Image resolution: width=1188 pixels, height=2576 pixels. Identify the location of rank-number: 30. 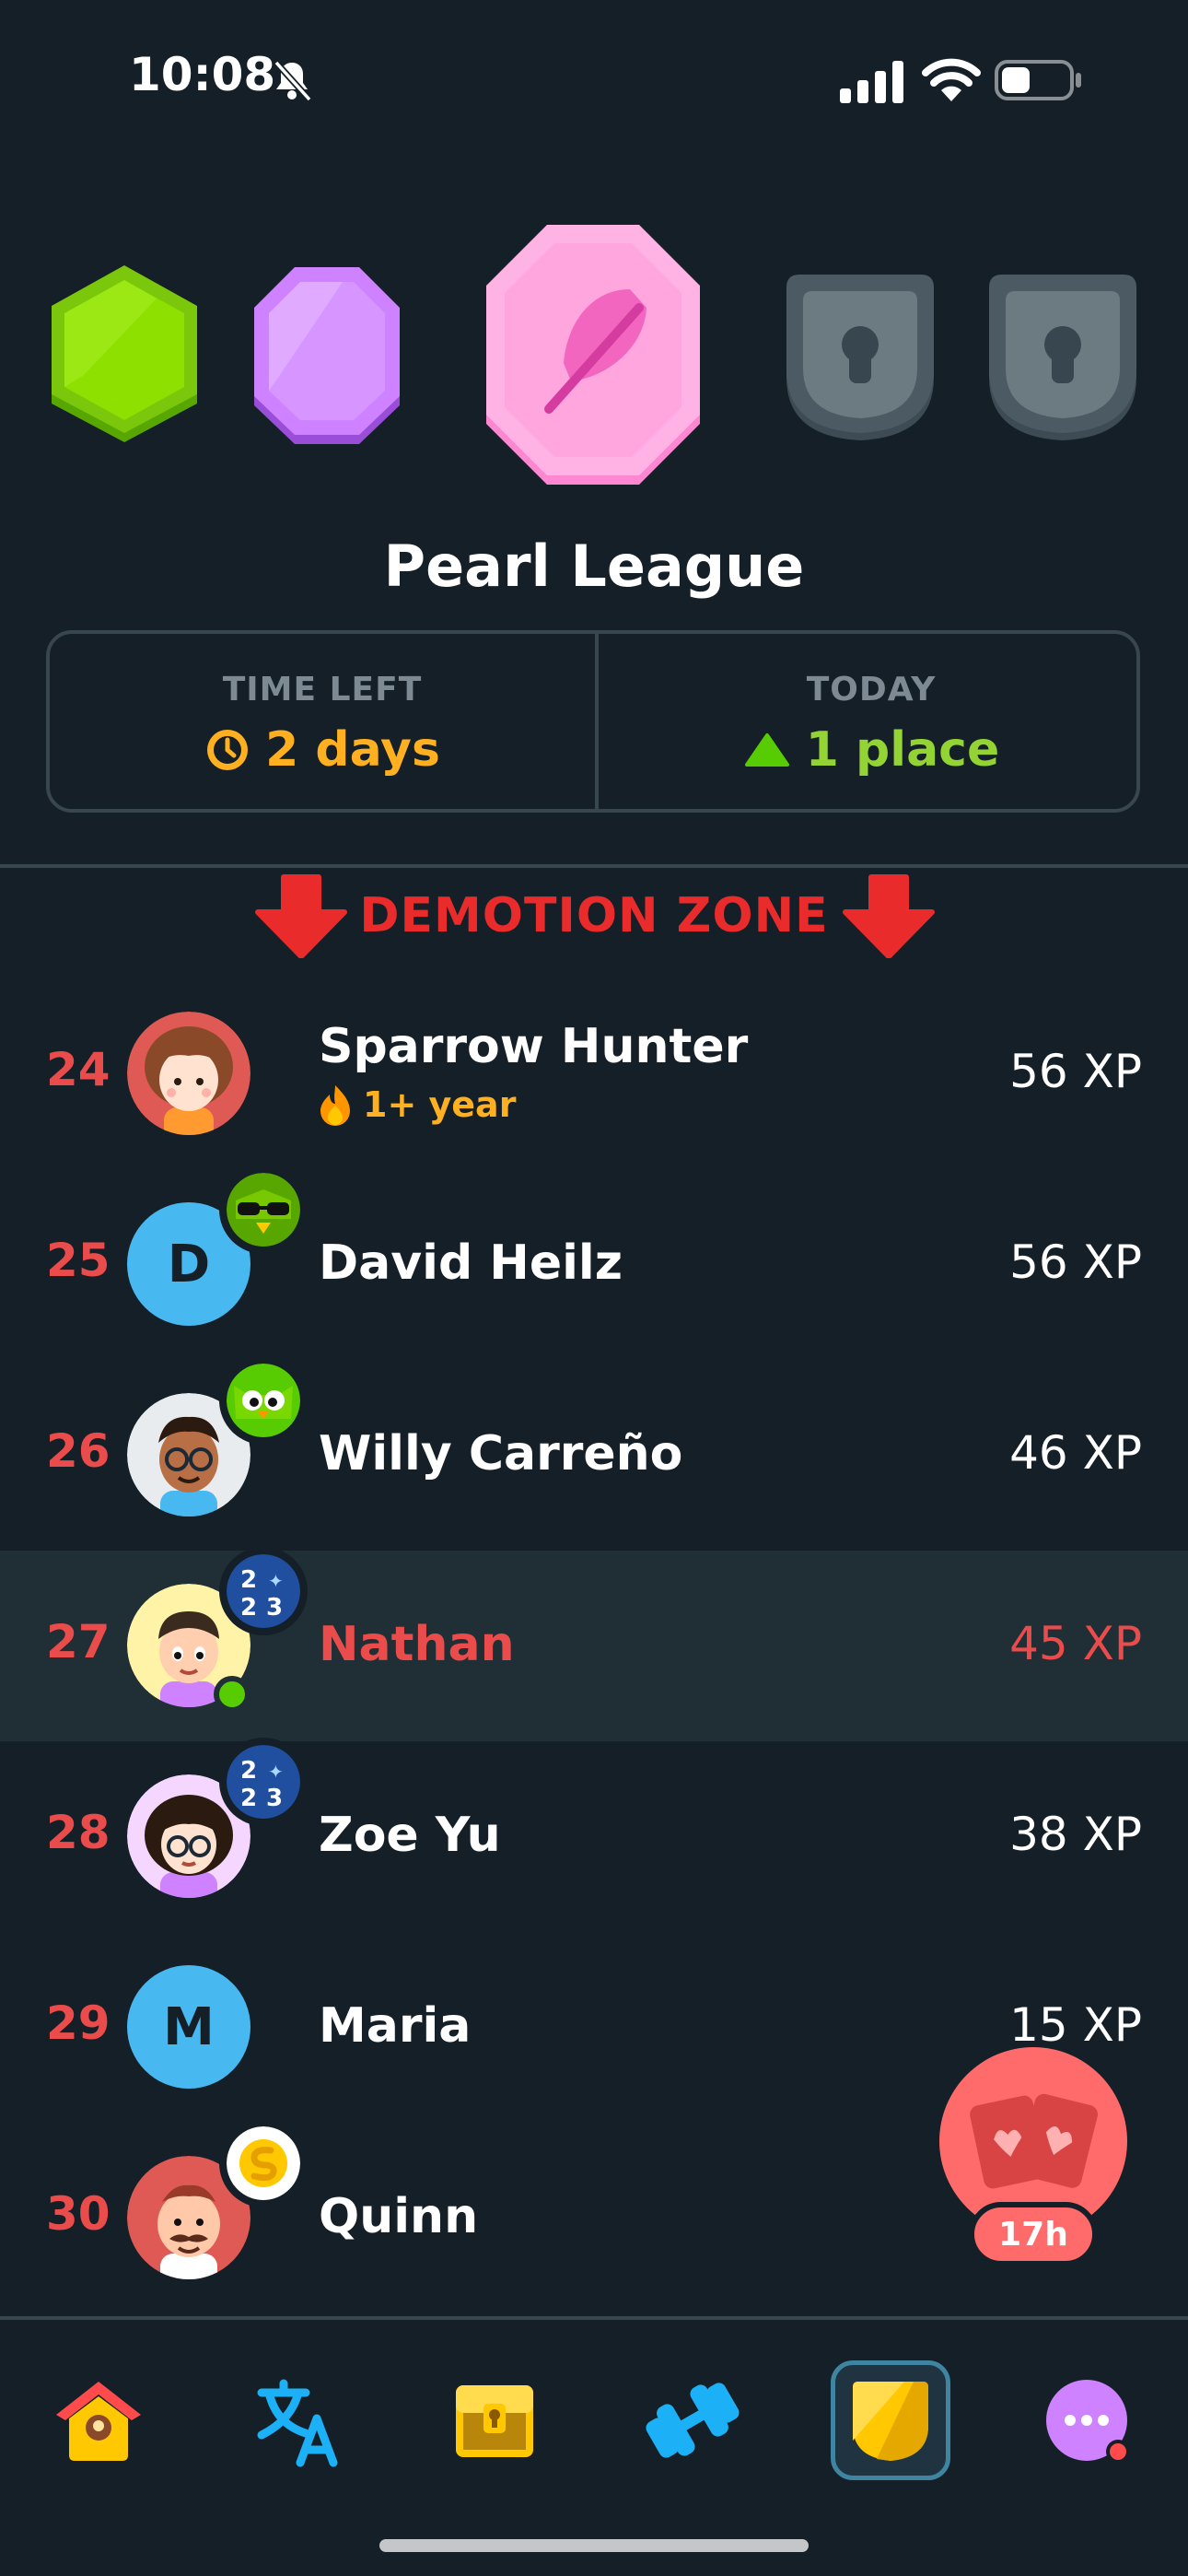
(78, 2214).